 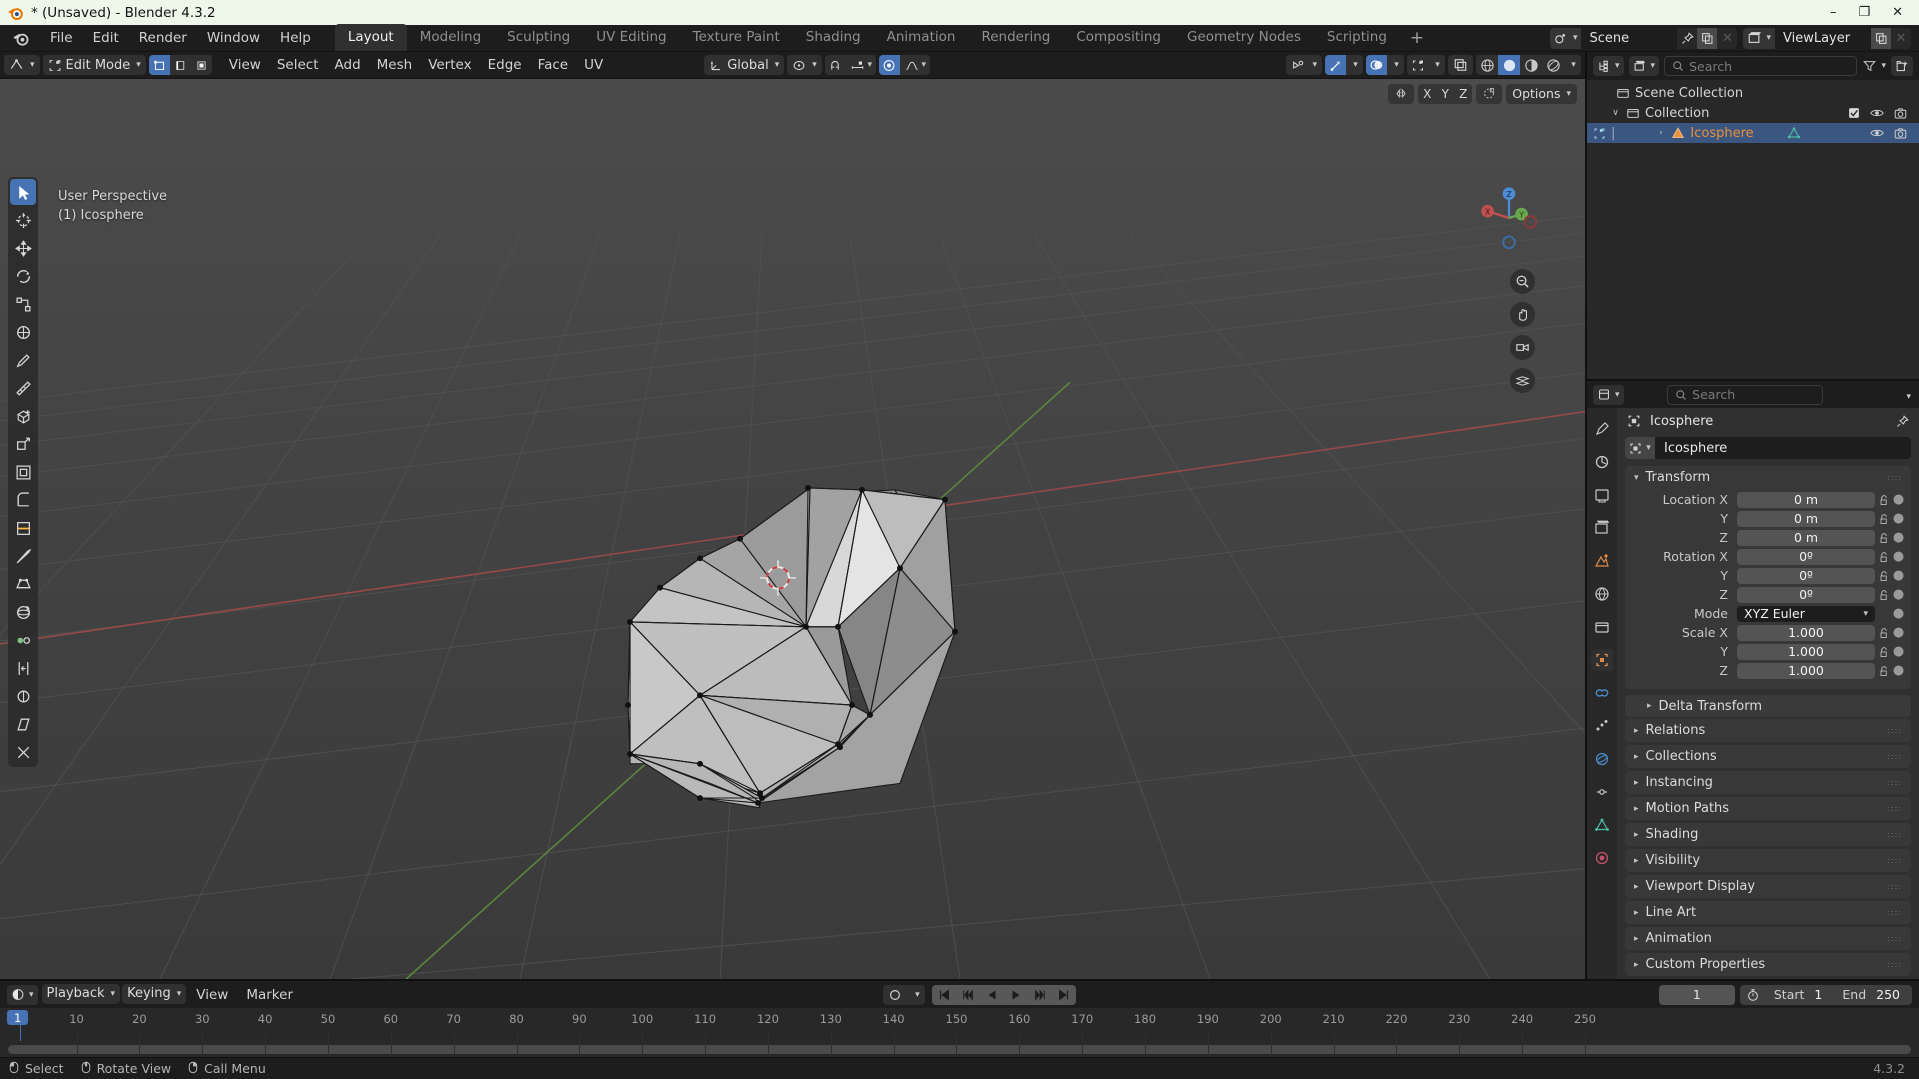 I want to click on panel-visibility: ▸ Visibility::::, so click(x=1768, y=860).